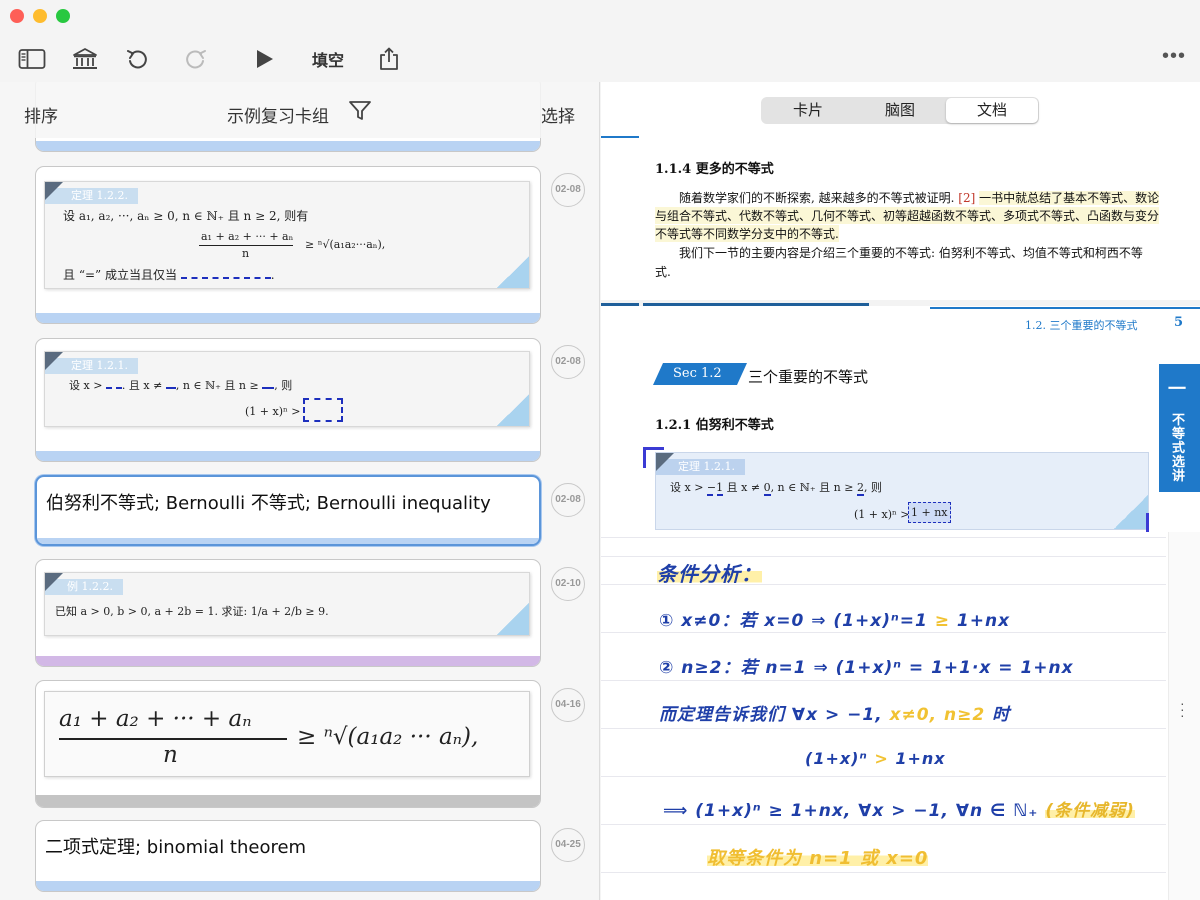 The image size is (1200, 900). What do you see at coordinates (1182, 709) in the screenshot?
I see `drag-handle-icon: · · ·` at bounding box center [1182, 709].